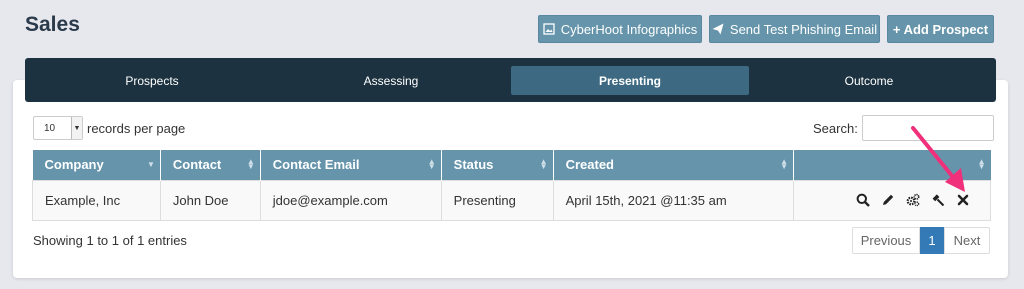 Image resolution: width=1024 pixels, height=289 pixels. I want to click on column-header-contact-email: Contact Email ▲ ▼, so click(351, 165).